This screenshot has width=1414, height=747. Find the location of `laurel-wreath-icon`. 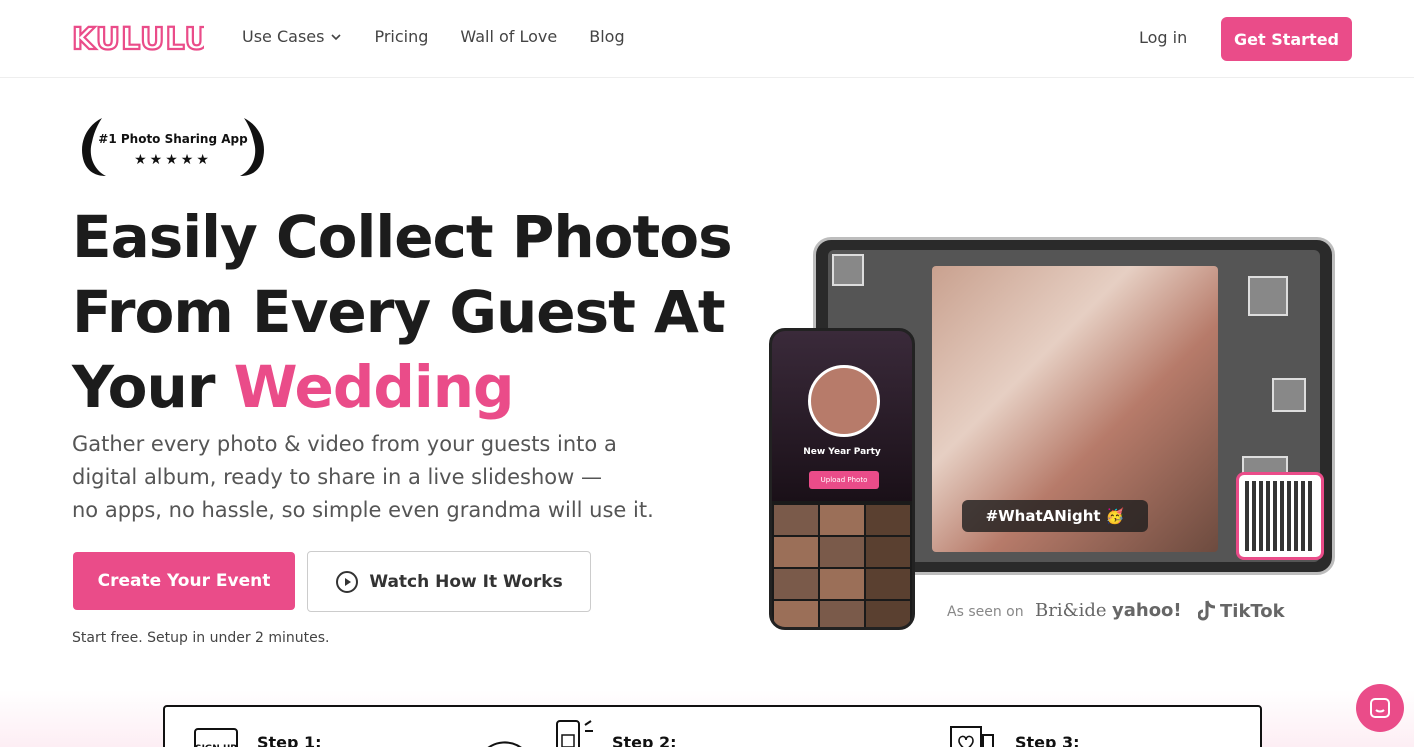

laurel-wreath-icon is located at coordinates (173, 147).